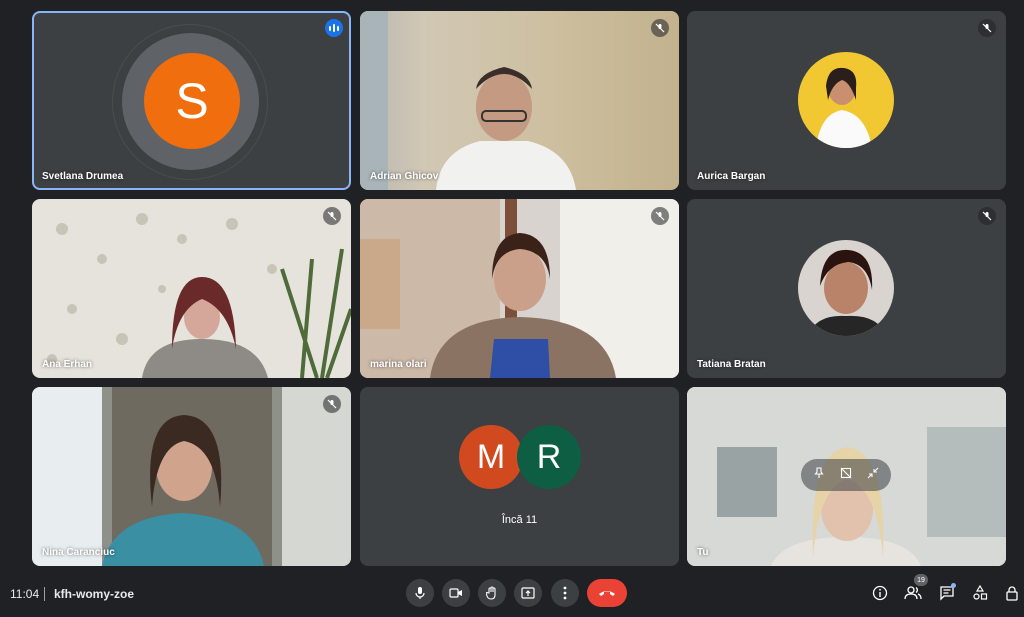 The width and height of the screenshot is (1024, 617). I want to click on participant-tile: Nina Caranciuc, so click(191, 476).